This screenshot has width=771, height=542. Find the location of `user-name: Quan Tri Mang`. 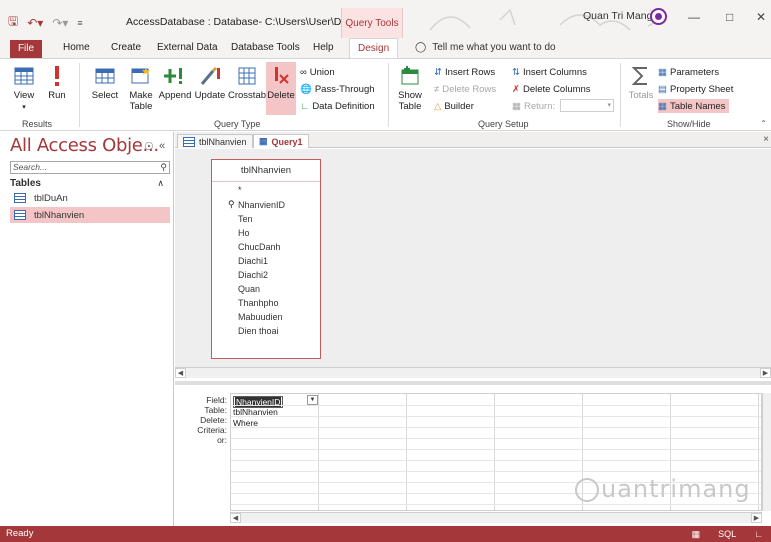

user-name: Quan Tri Mang is located at coordinates (617, 16).